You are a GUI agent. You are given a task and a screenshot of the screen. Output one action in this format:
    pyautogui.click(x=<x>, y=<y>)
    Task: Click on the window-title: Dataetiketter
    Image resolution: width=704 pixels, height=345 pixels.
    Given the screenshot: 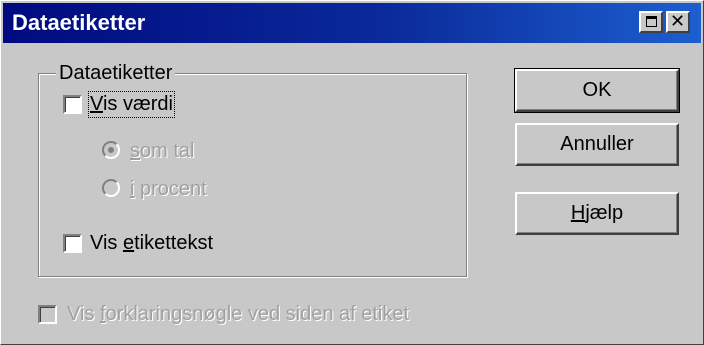 What is the action you would take?
    pyautogui.click(x=79, y=22)
    